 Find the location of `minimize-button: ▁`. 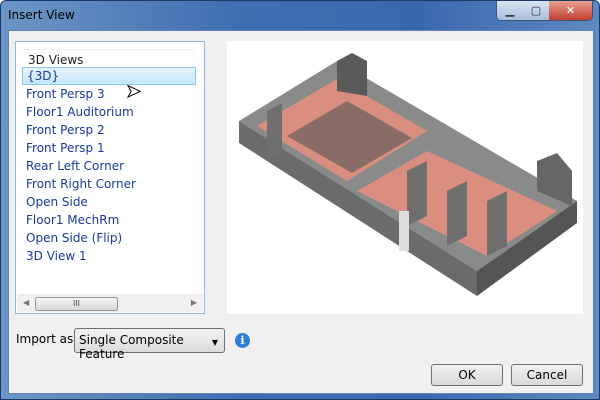

minimize-button: ▁ is located at coordinates (510, 10).